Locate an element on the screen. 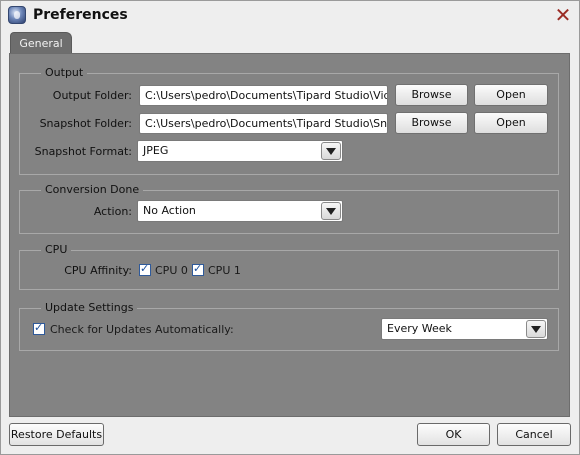 The image size is (580, 455). output-open-button: Open is located at coordinates (511, 95).